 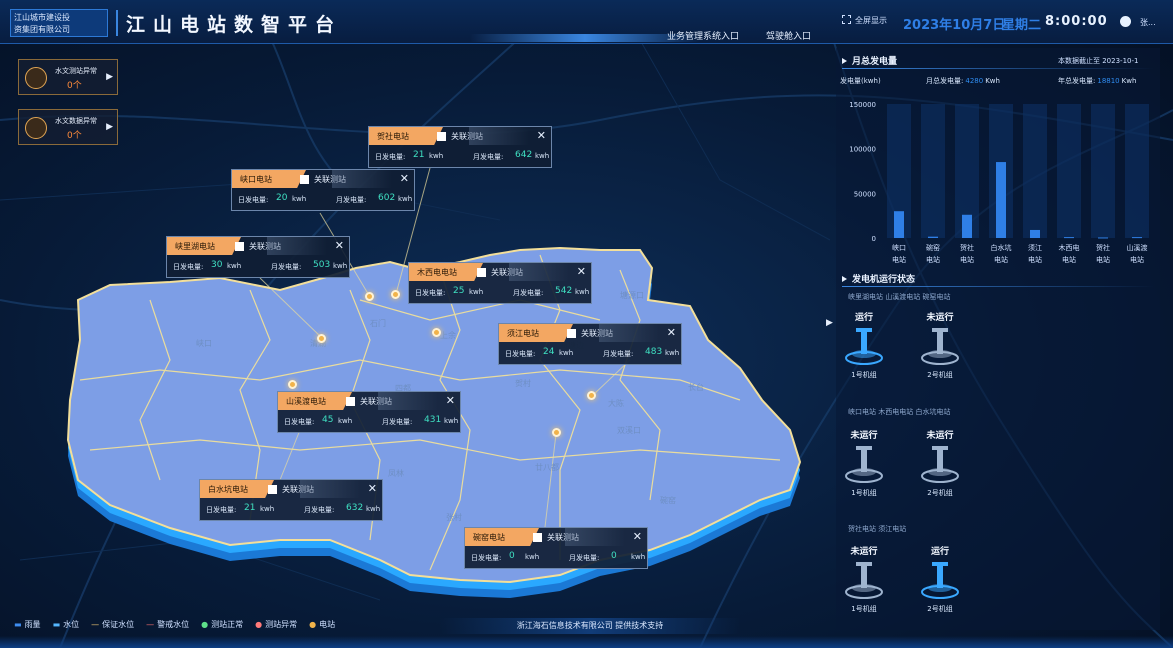 I want to click on generator-unit: 运行 1号机组, so click(x=864, y=347).